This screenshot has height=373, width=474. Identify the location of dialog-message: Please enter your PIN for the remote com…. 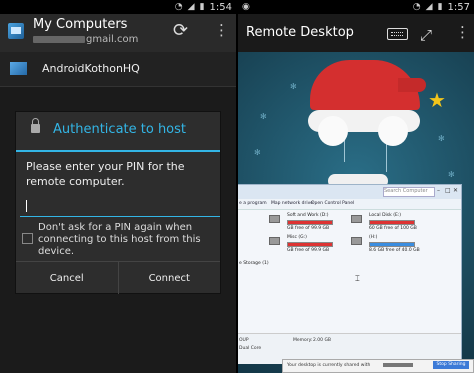
(105, 174).